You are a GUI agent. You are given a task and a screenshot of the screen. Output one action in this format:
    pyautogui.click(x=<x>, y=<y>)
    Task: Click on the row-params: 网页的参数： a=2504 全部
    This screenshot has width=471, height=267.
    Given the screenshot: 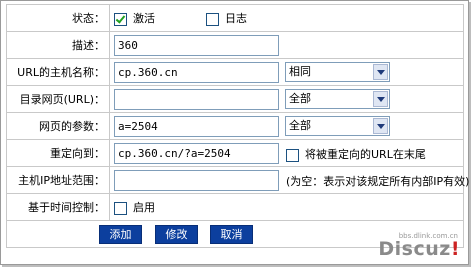 What is the action you would take?
    pyautogui.click(x=235, y=126)
    